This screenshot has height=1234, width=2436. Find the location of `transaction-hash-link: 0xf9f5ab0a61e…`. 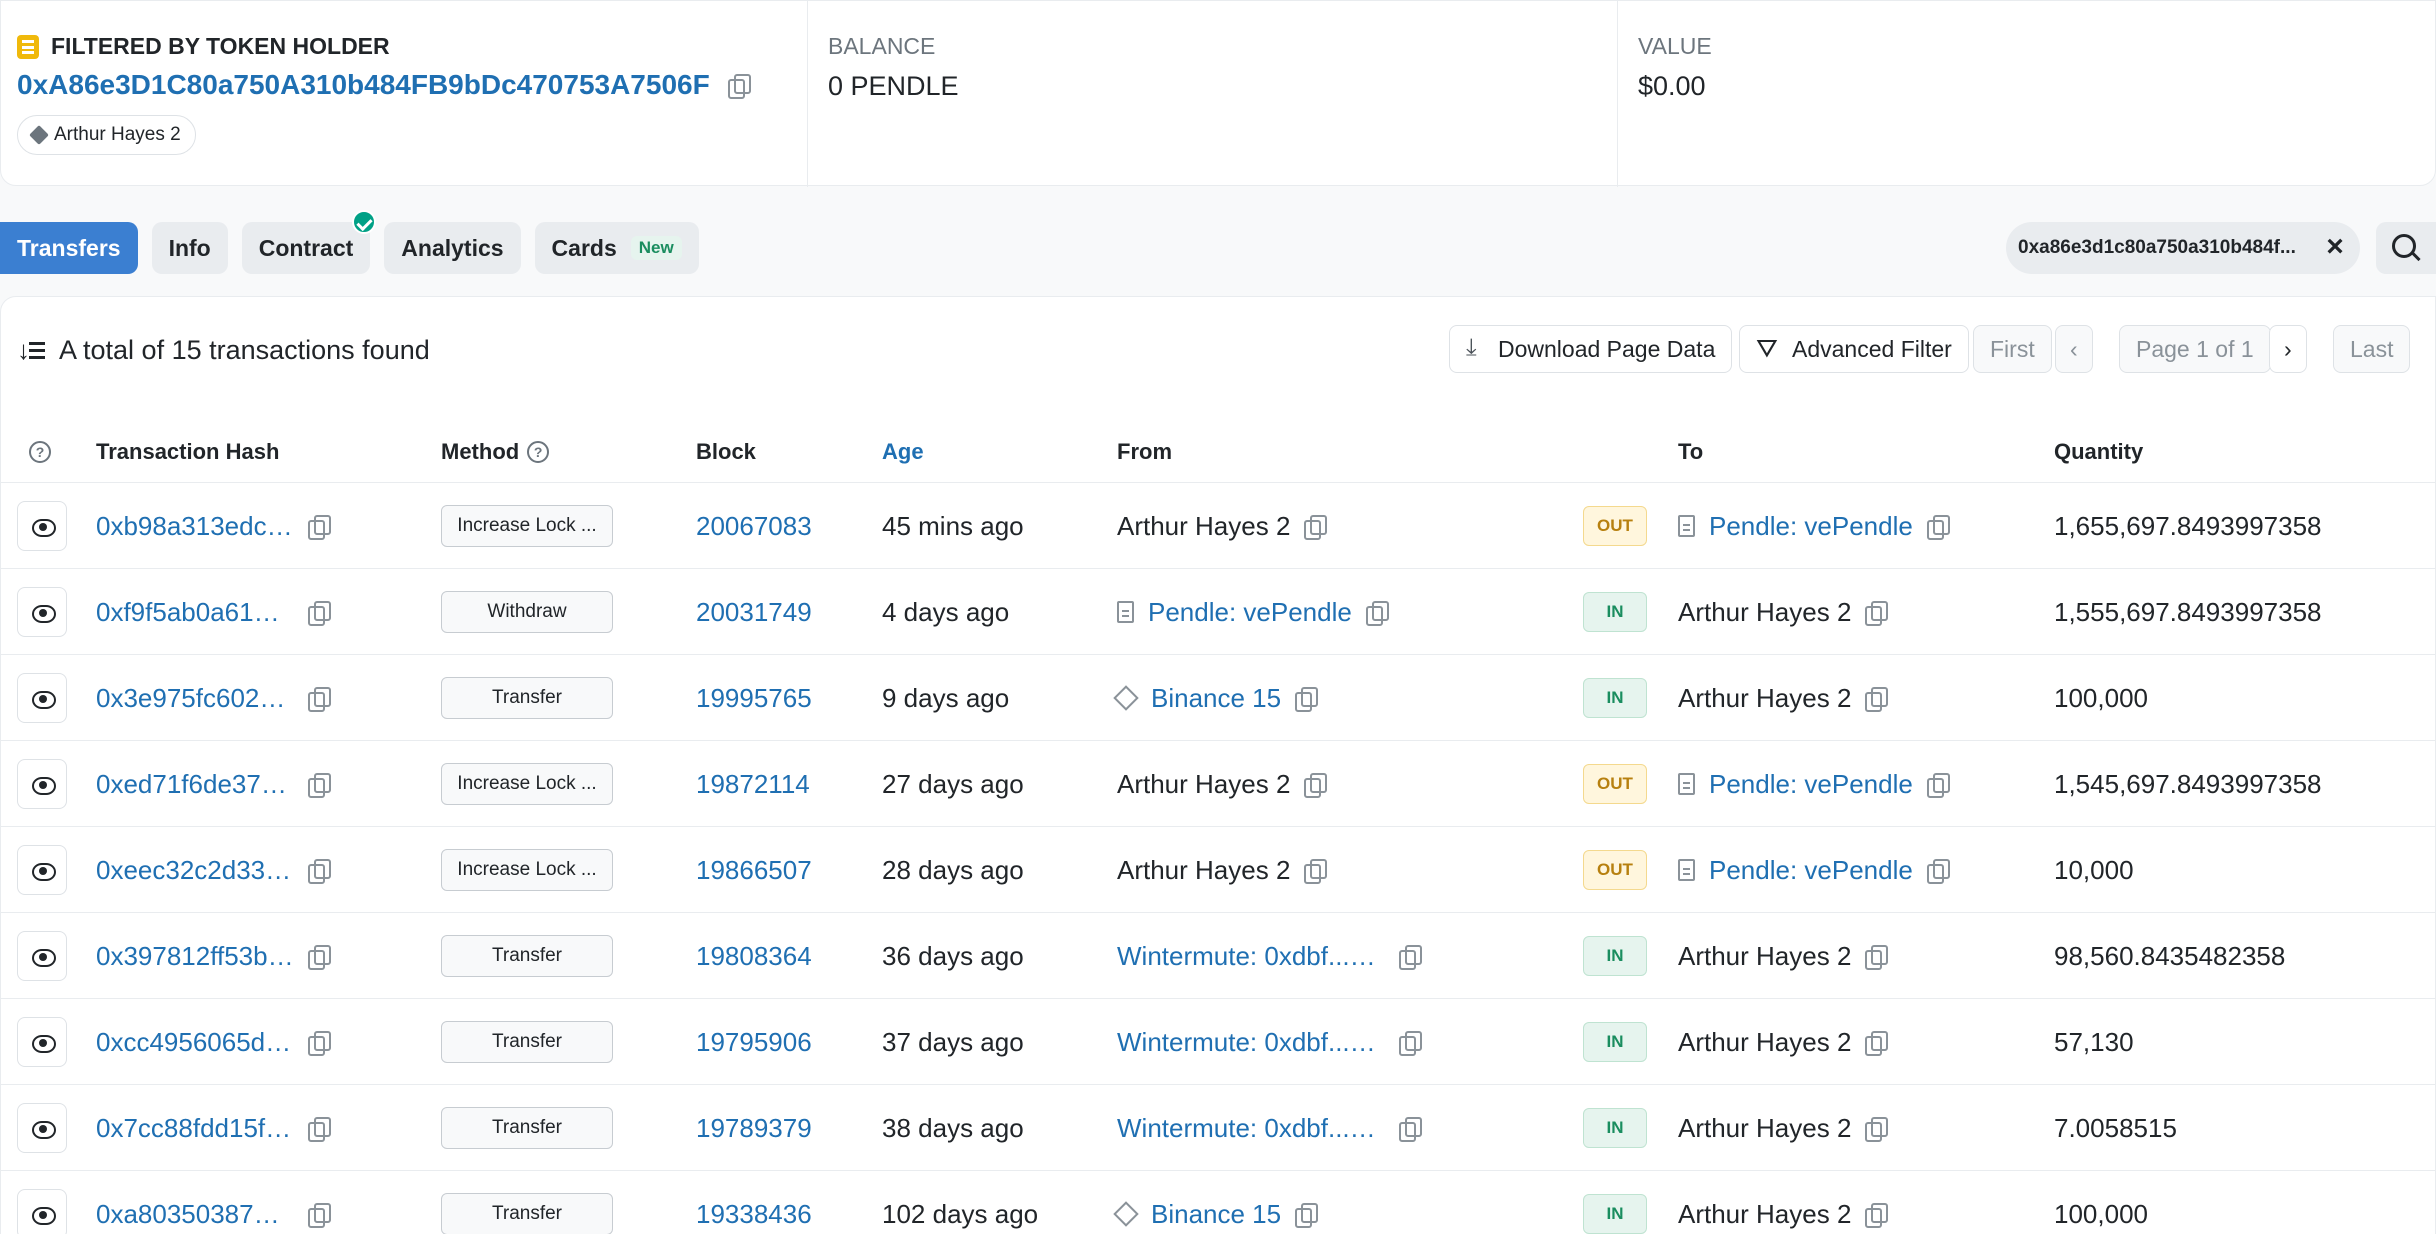

transaction-hash-link: 0xf9f5ab0a61e… is located at coordinates (195, 612).